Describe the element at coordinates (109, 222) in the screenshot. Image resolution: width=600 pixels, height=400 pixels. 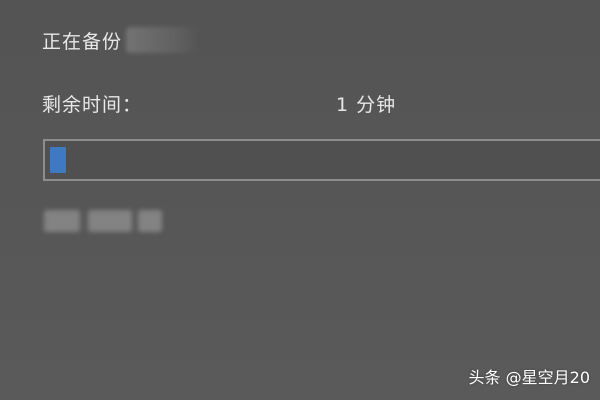
I see `blurred-details-text` at that location.